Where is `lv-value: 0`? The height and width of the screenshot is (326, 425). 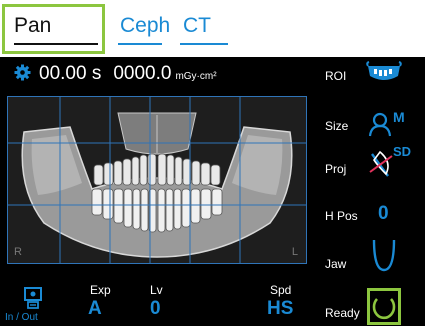
lv-value: 0 is located at coordinates (155, 309).